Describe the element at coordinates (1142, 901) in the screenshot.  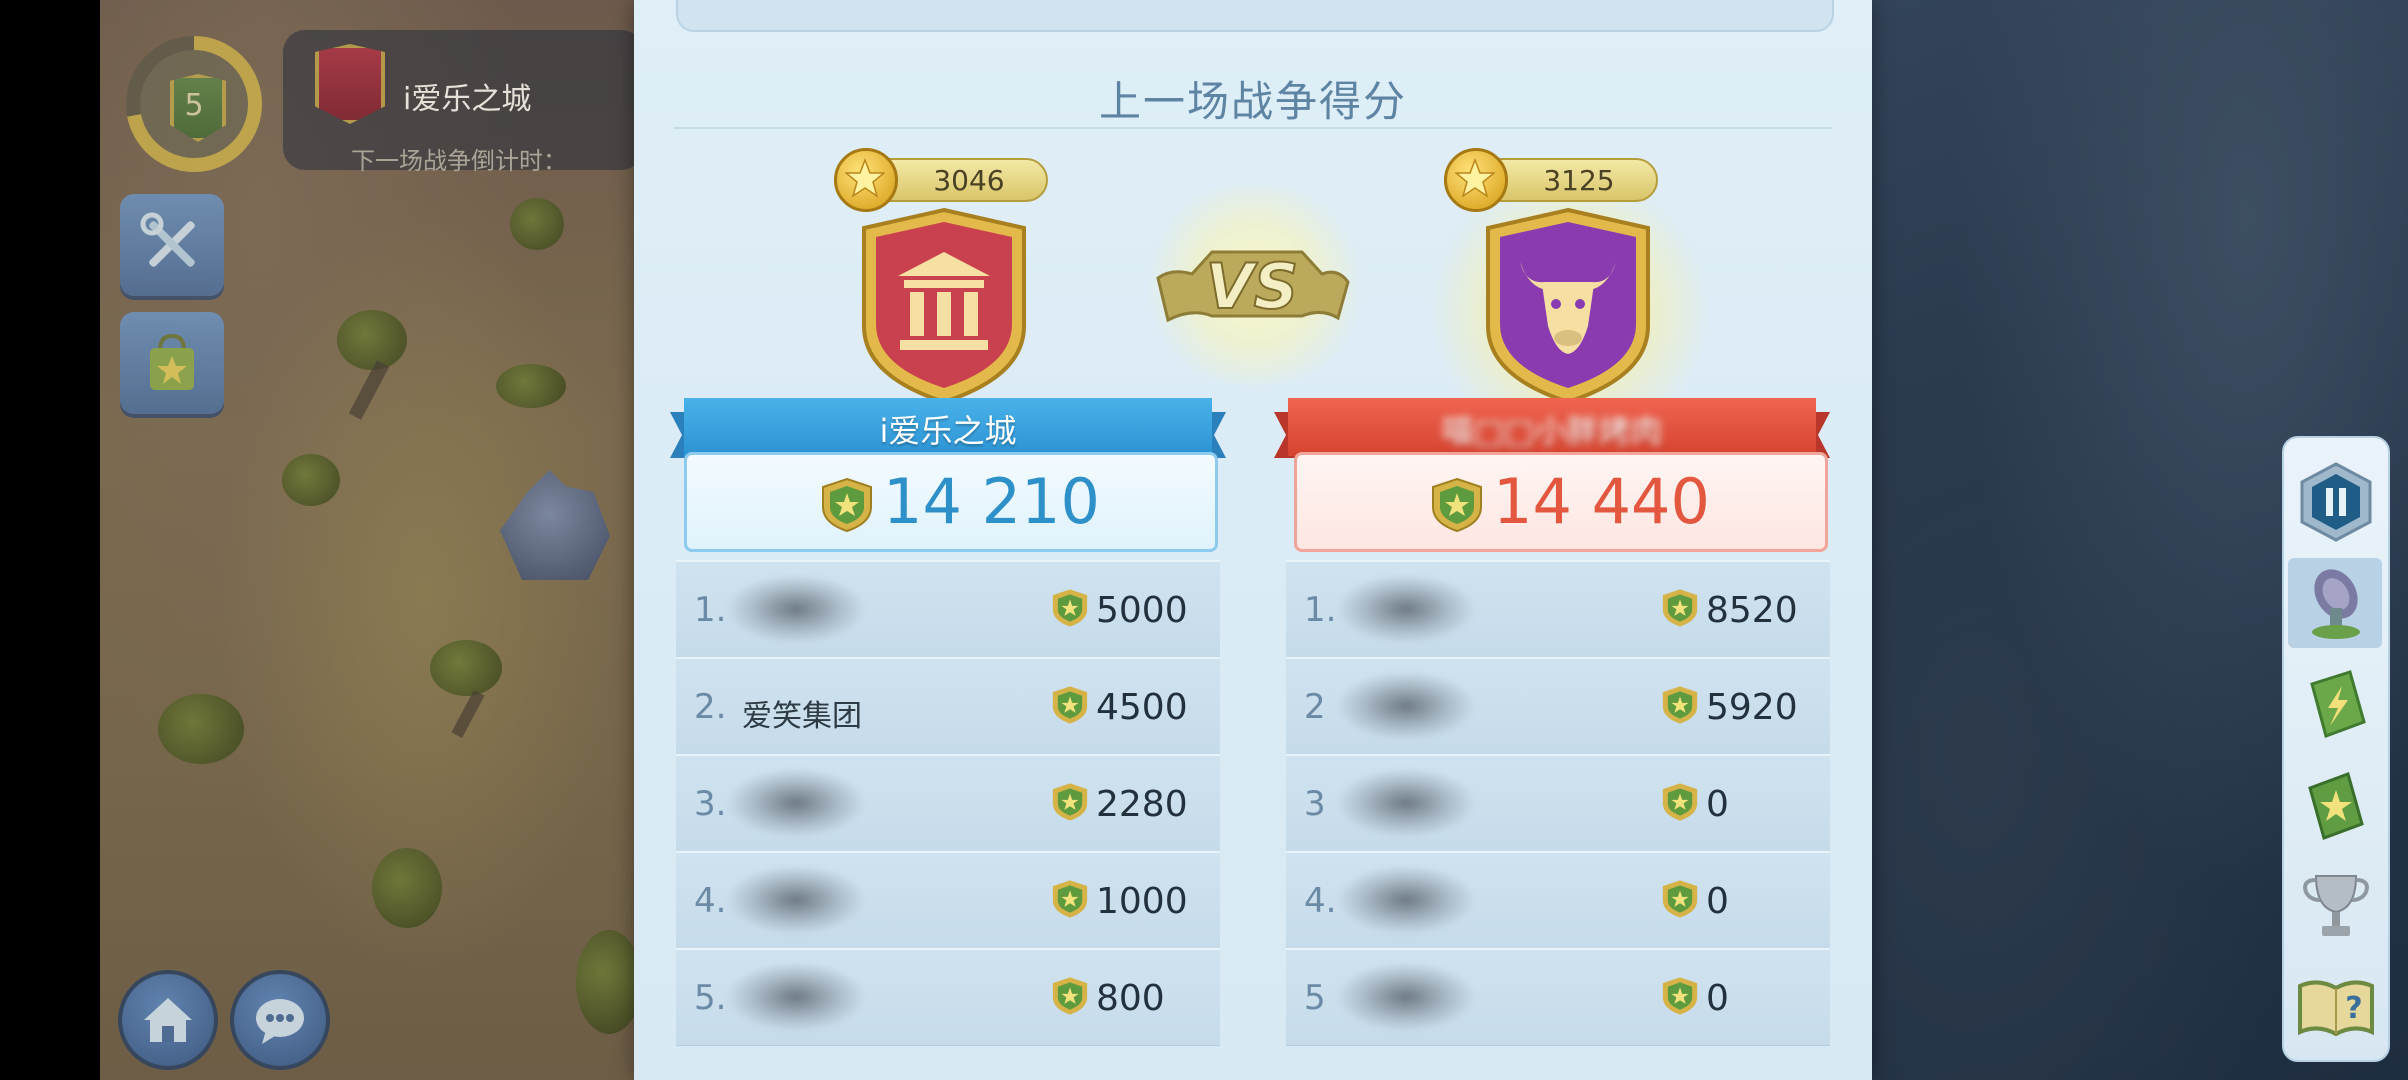
I see `member-points: 1000` at that location.